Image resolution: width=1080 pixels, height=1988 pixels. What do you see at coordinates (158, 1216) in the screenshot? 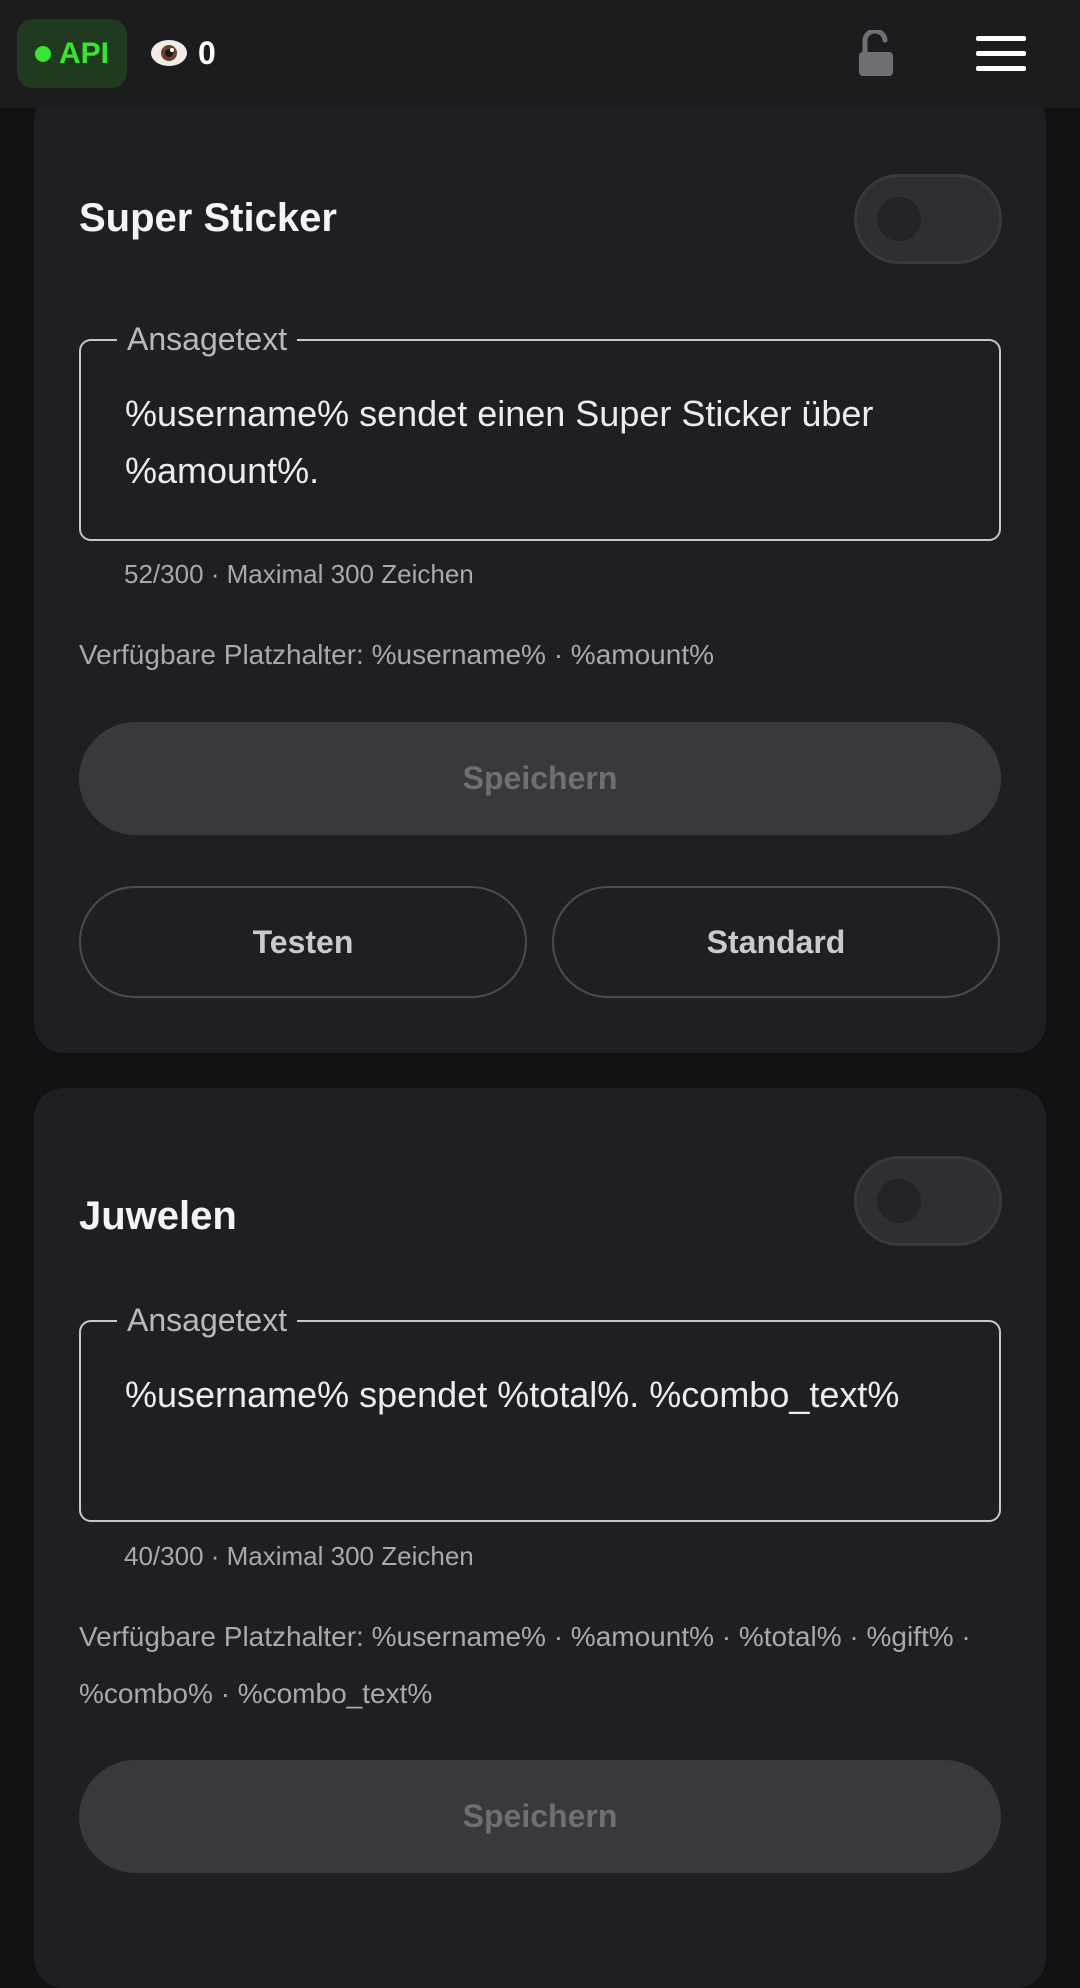
I see `card-title: Juwelen` at bounding box center [158, 1216].